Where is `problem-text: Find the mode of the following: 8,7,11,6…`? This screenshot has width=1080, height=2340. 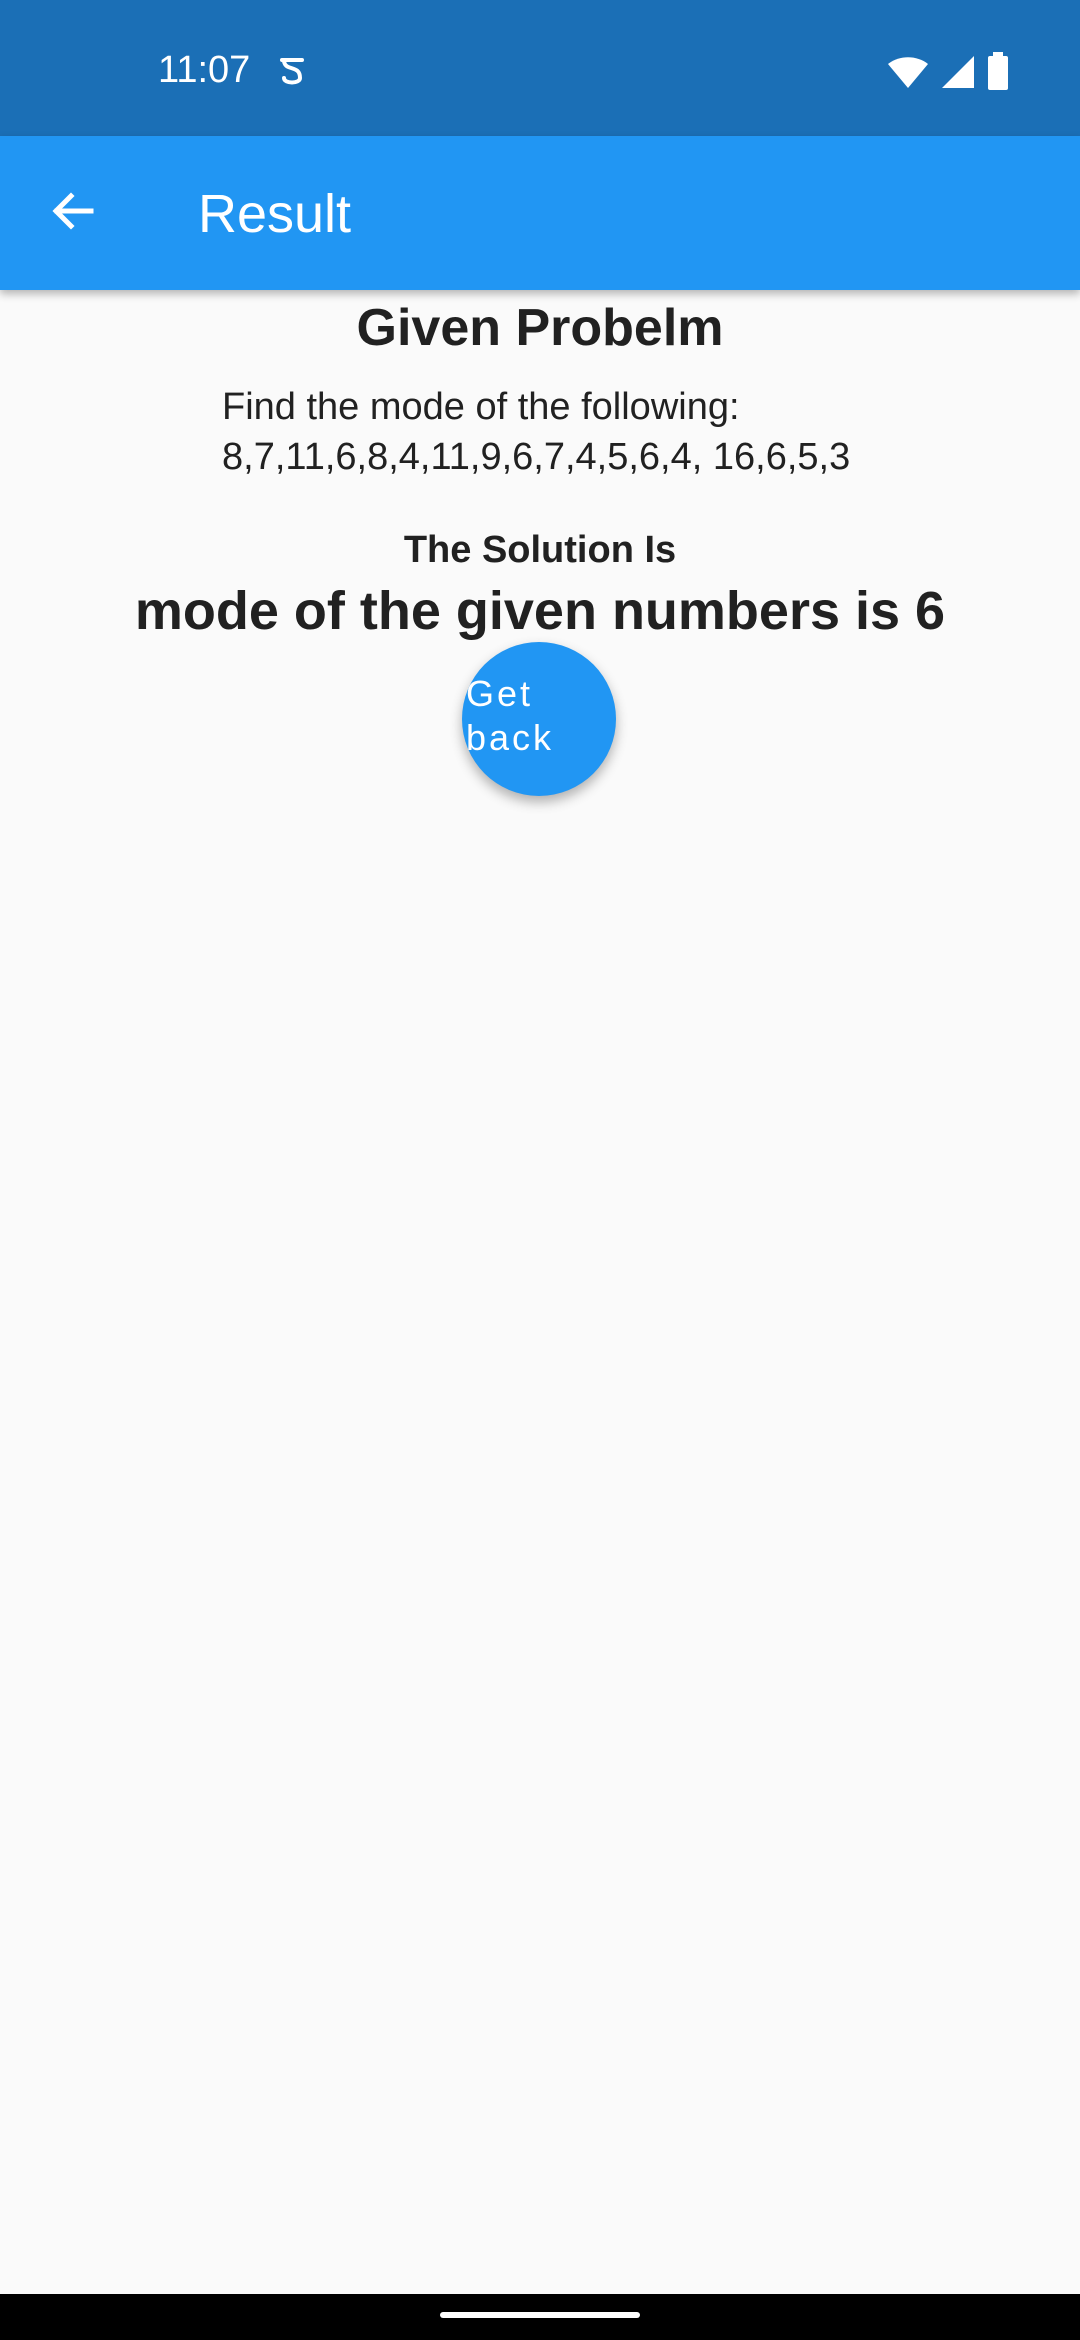 problem-text: Find the mode of the following: 8,7,11,6… is located at coordinates (536, 432).